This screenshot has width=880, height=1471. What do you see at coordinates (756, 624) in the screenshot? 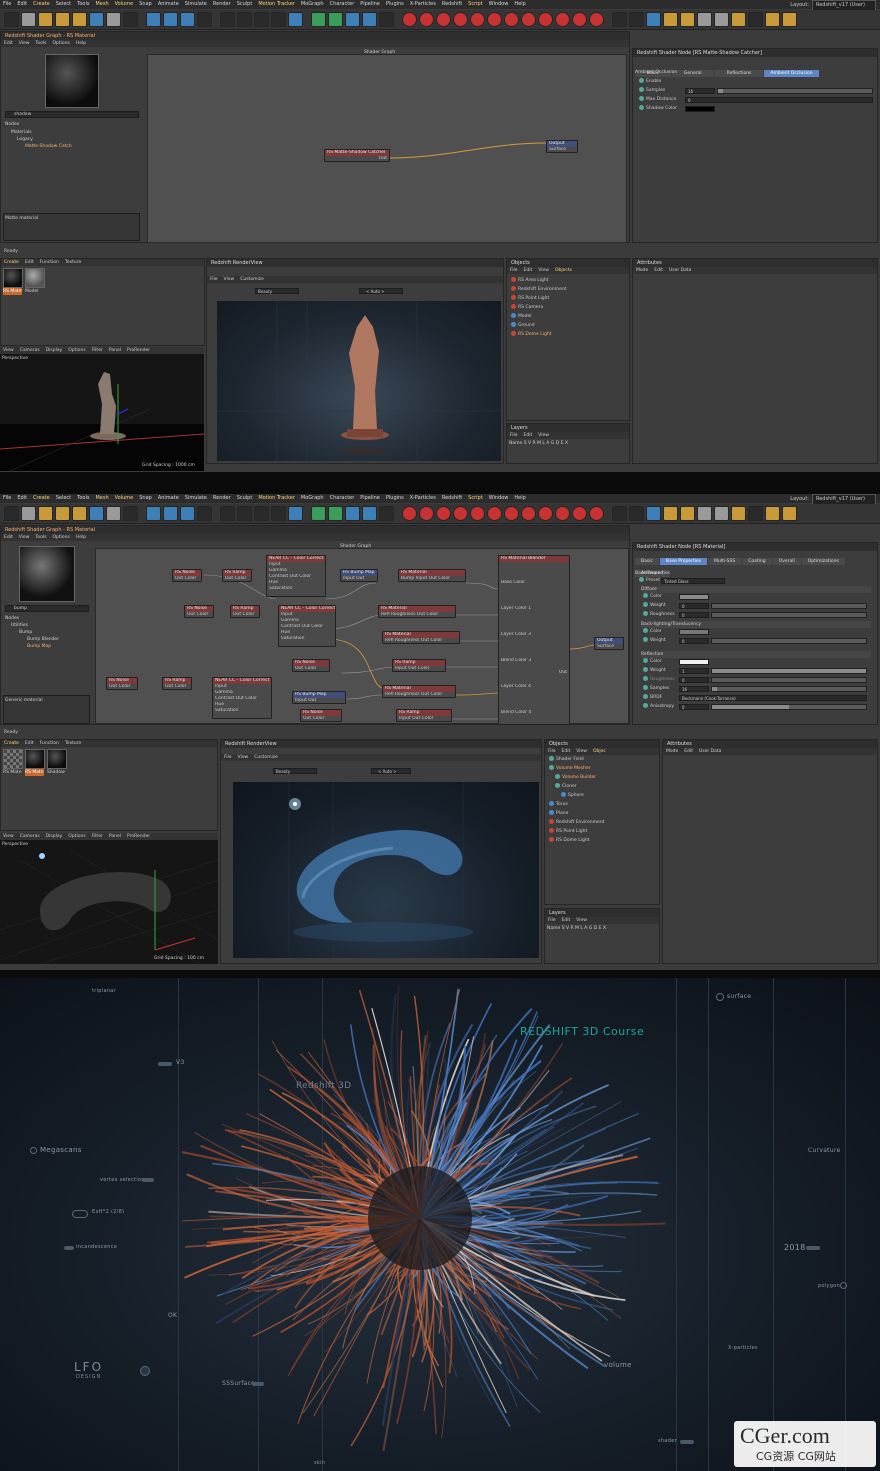
I see `group-back-lighting: Back-lighting/Translucency` at bounding box center [756, 624].